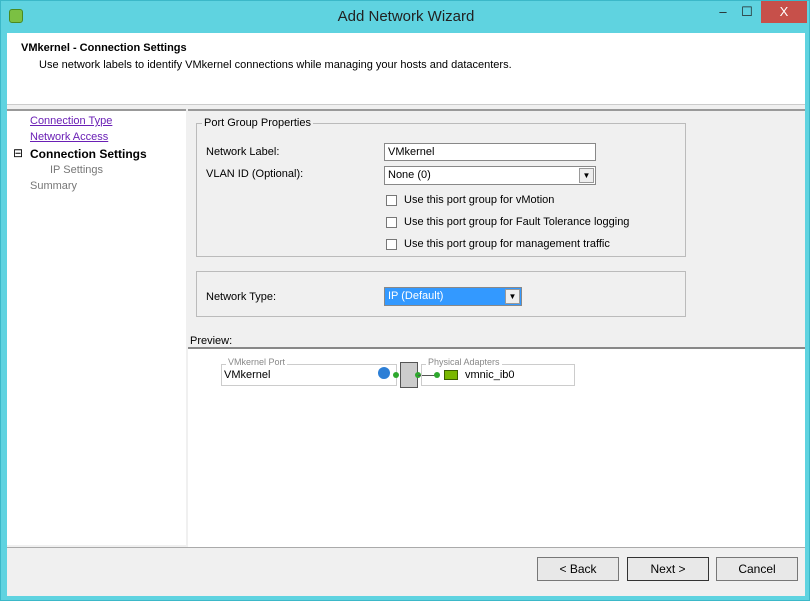 Image resolution: width=810 pixels, height=601 pixels. I want to click on nic-icon, so click(451, 375).